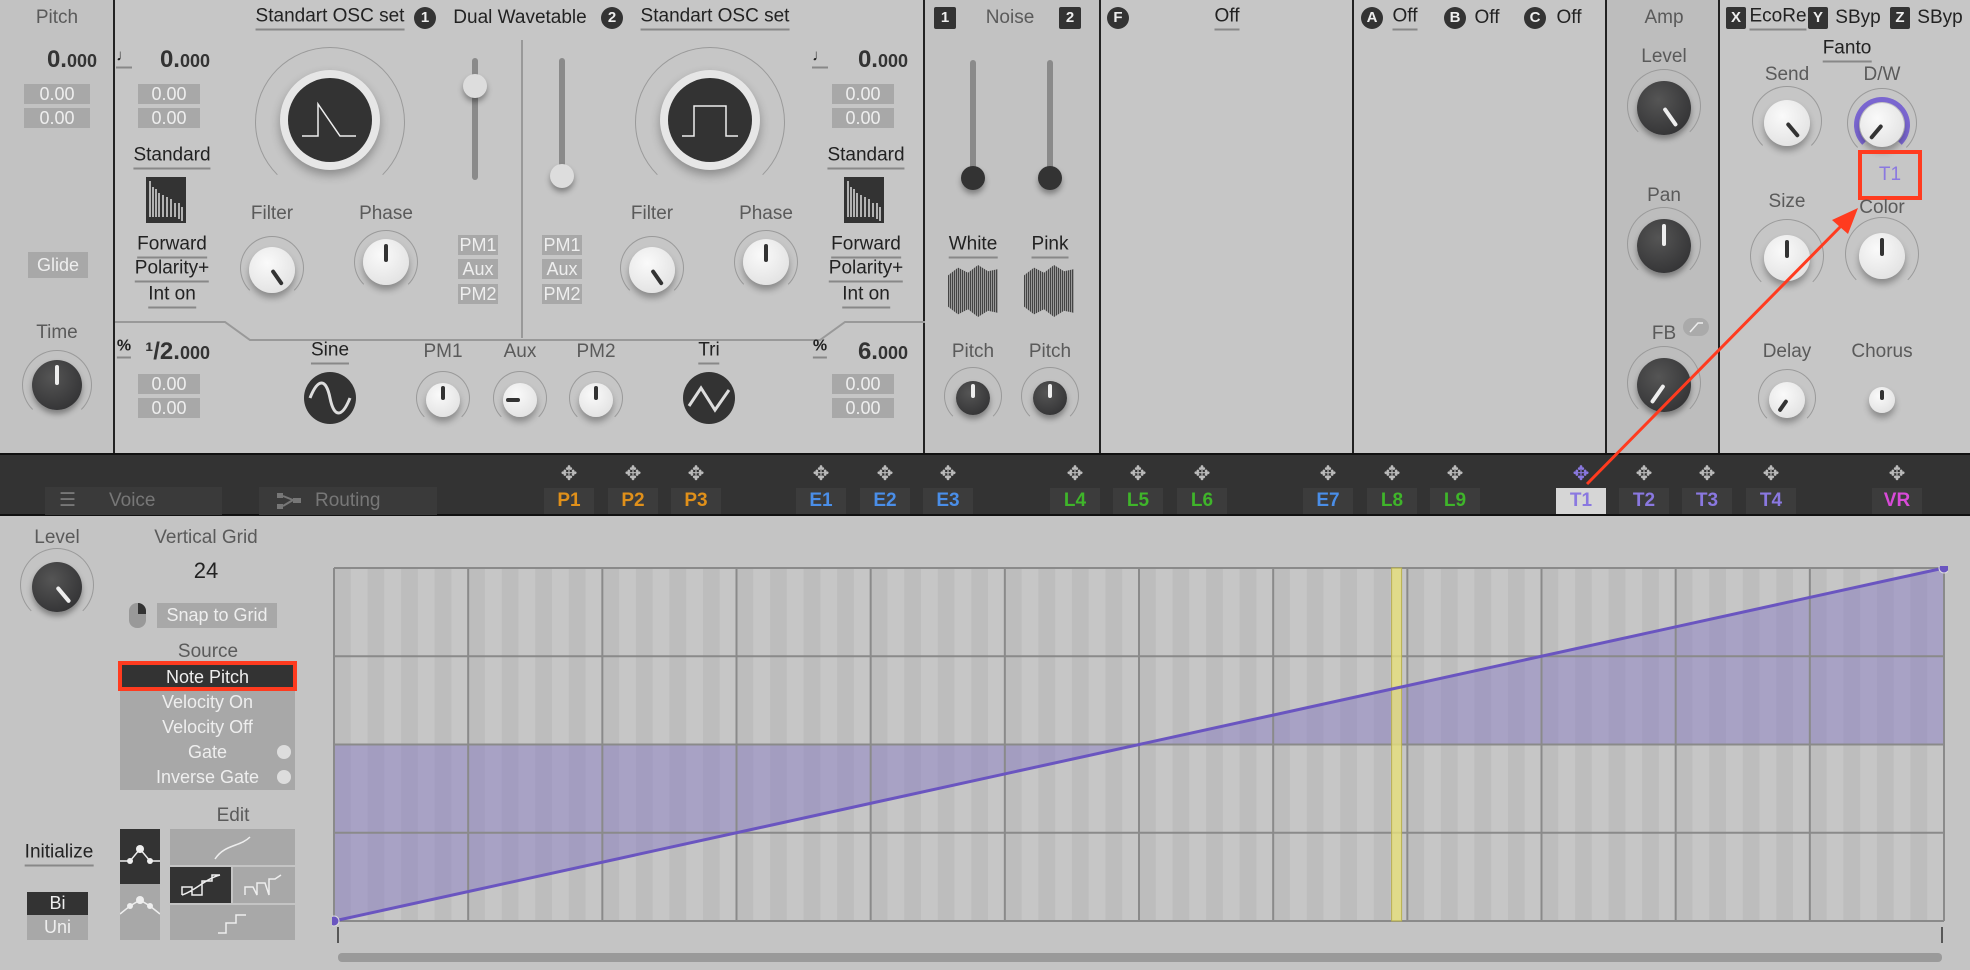 The height and width of the screenshot is (970, 1970). Describe the element at coordinates (866, 296) in the screenshot. I see `osc2-interp: Int on` at that location.